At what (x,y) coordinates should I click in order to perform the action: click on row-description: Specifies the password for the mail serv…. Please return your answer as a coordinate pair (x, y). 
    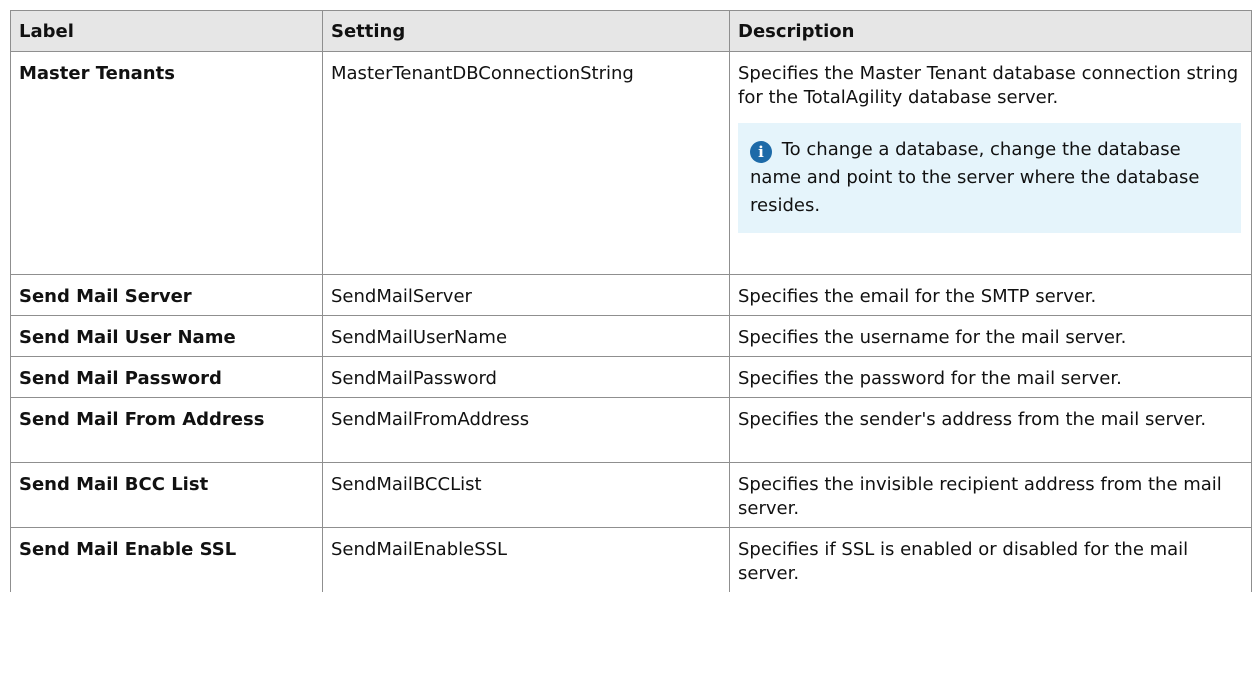
    Looking at the image, I should click on (990, 377).